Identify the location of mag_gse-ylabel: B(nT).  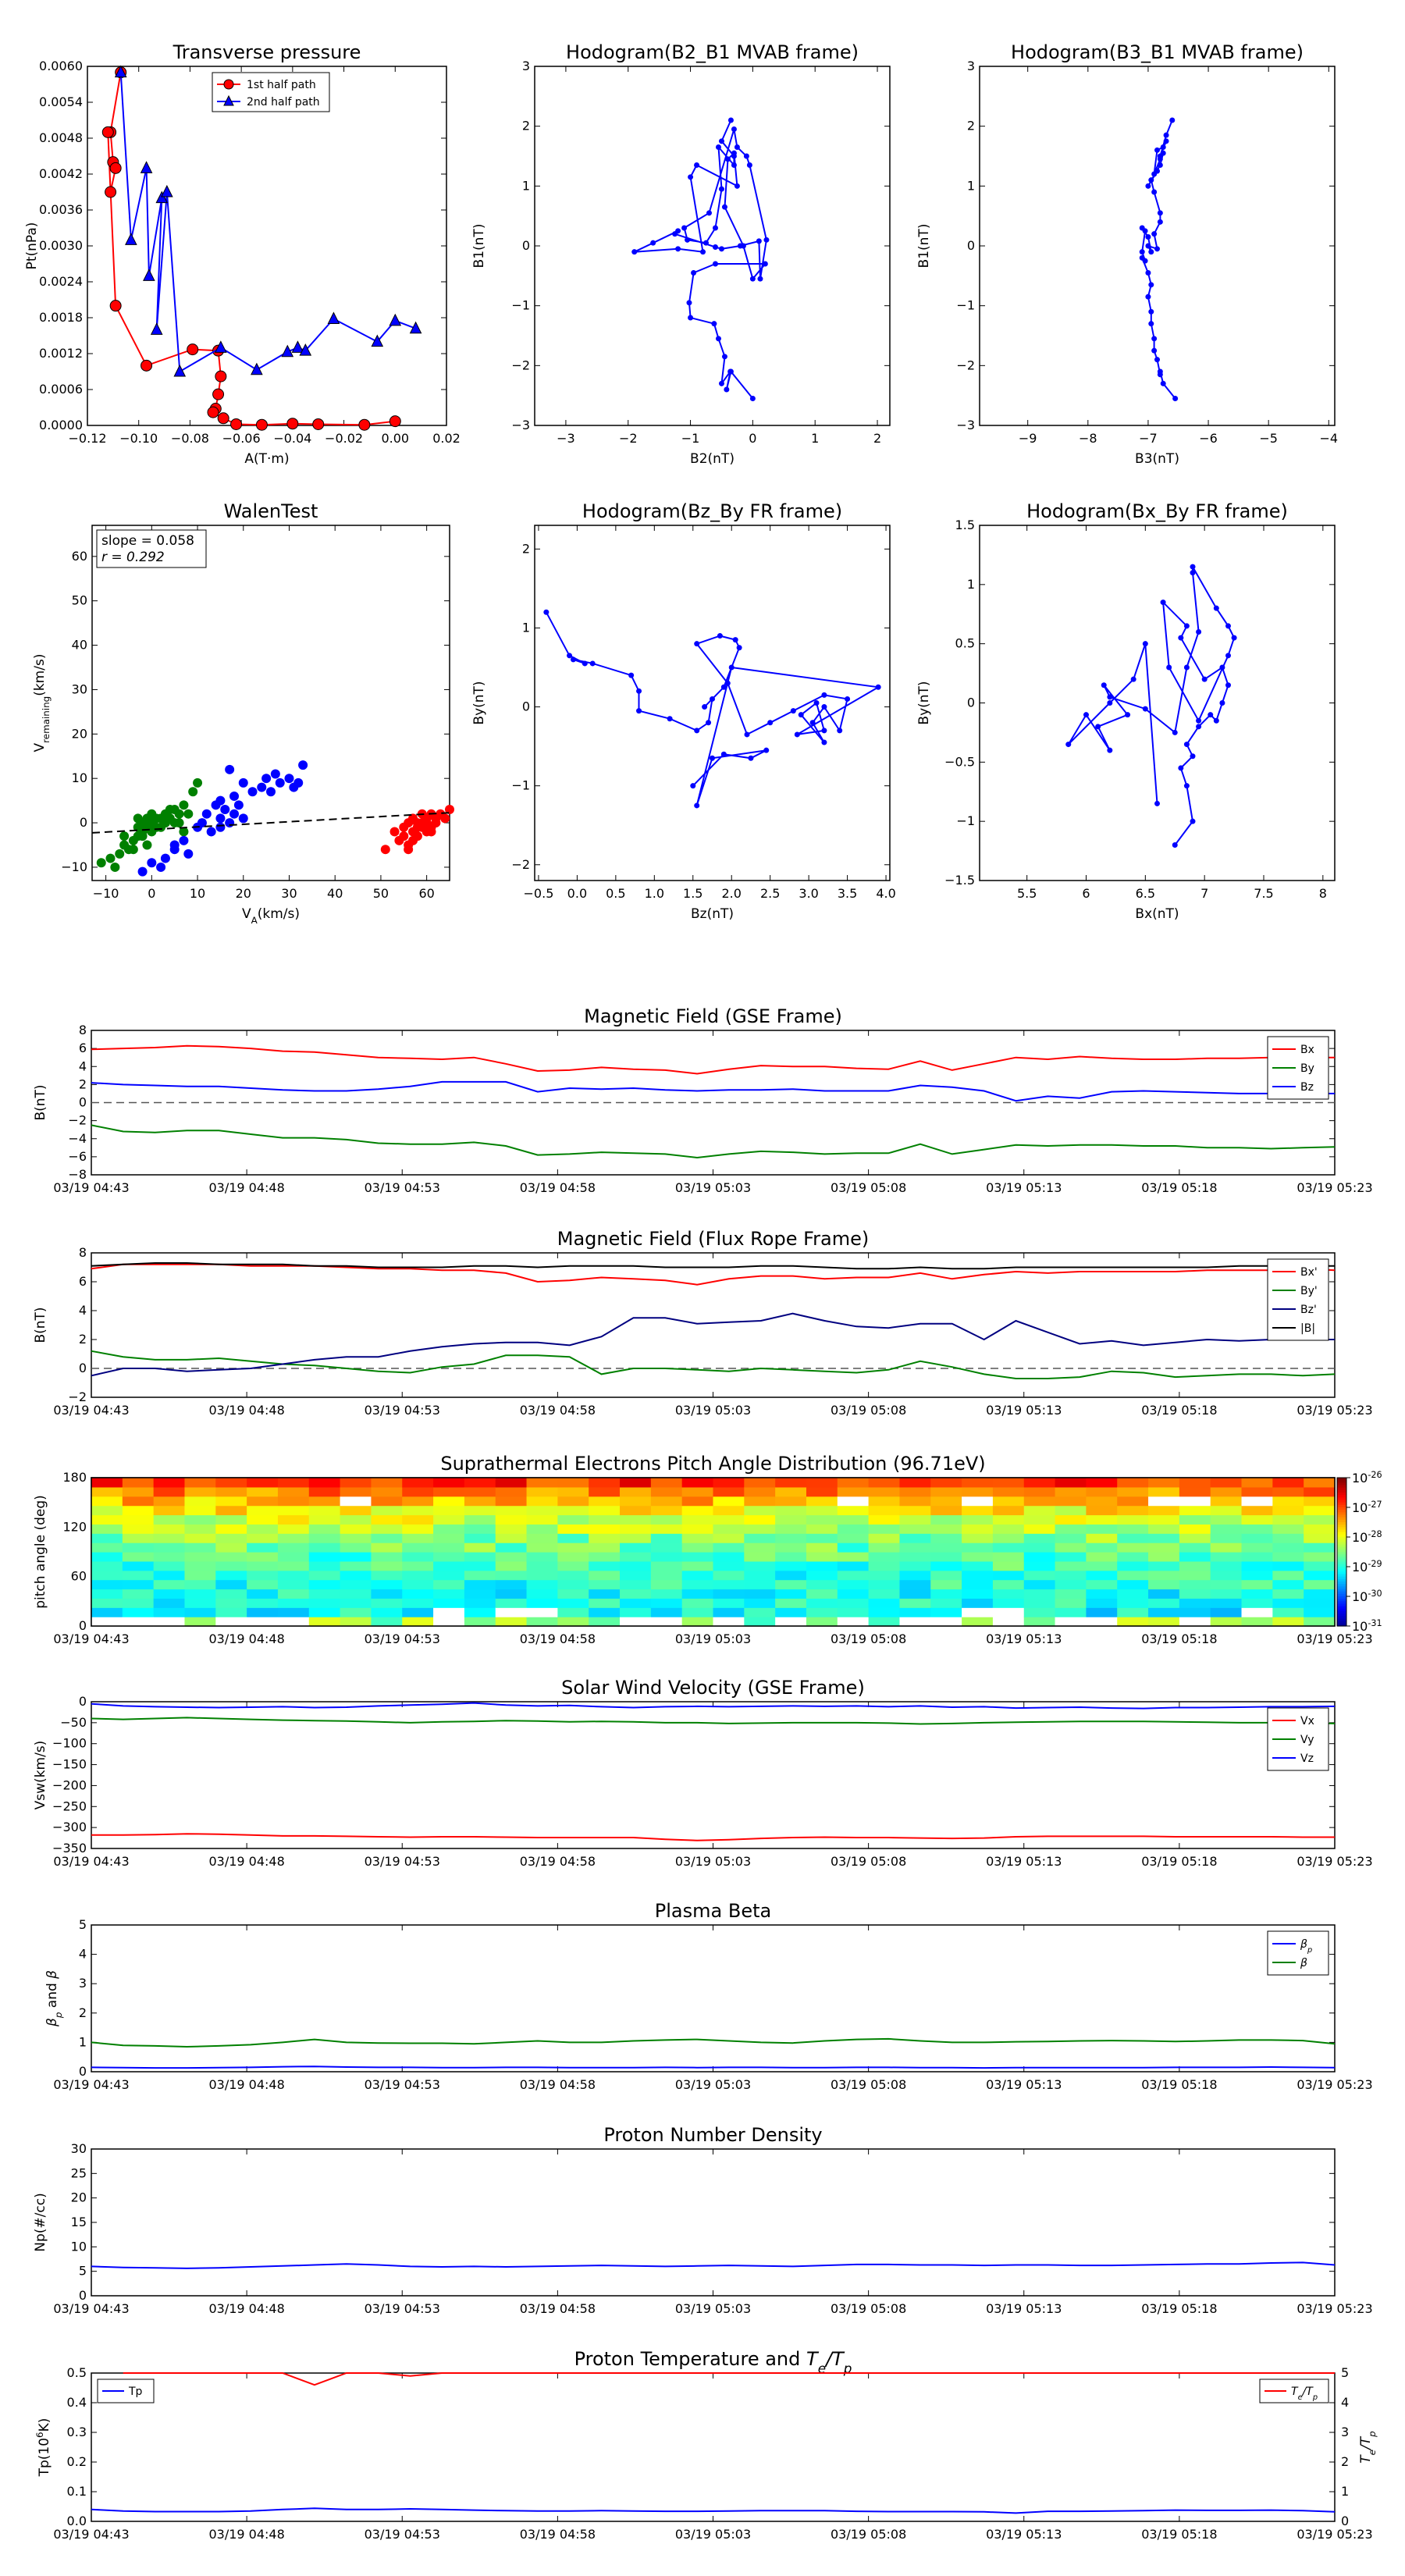
(40, 1102).